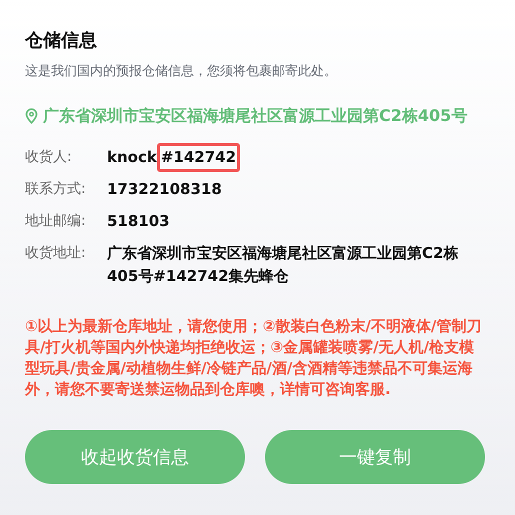 The image size is (515, 515). I want to click on highlighted-code: #142742, so click(198, 157).